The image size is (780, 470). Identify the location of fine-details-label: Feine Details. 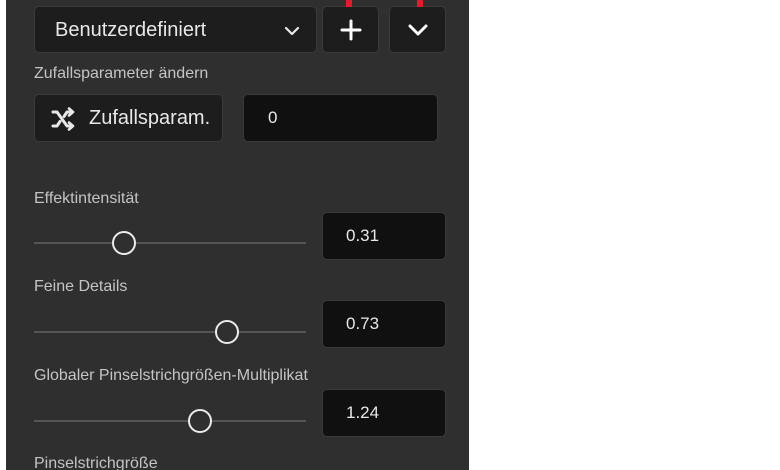
(81, 286).